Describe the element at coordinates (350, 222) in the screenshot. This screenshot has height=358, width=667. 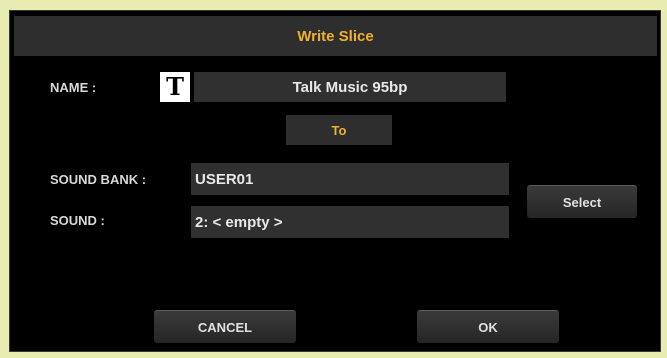
I see `sound-field: 2: < empty >` at that location.